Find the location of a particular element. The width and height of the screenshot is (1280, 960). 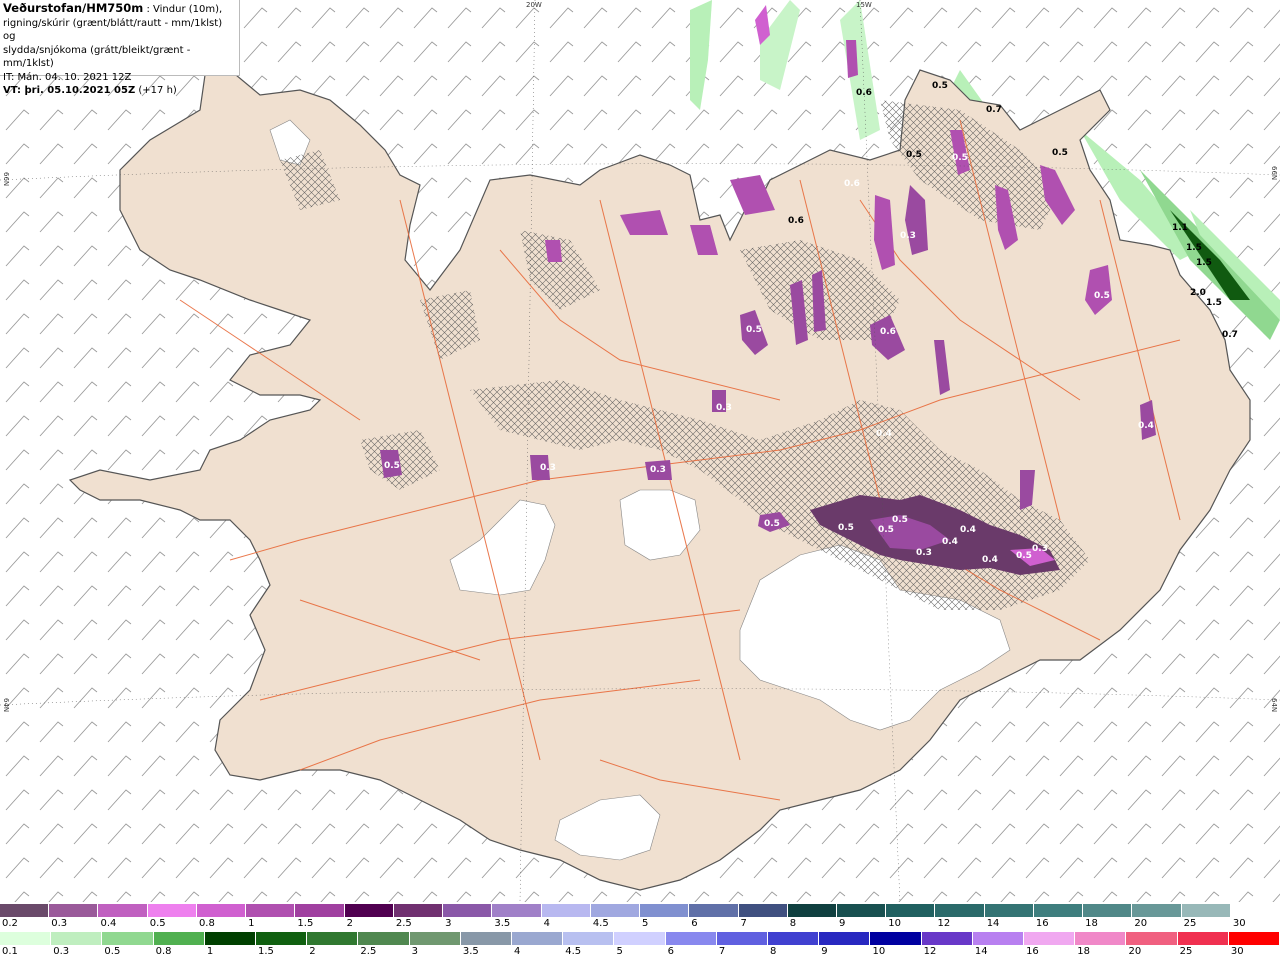

legend-label: 14 is located at coordinates (981, 951).